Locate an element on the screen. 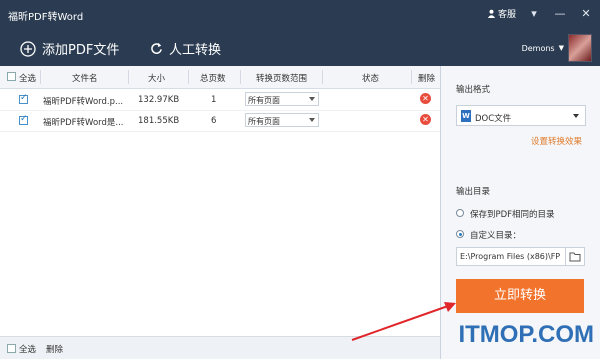  table-row: 福昕PDF转Word是... 181.55KB 6 所有页面 ✕ is located at coordinates (220, 121).